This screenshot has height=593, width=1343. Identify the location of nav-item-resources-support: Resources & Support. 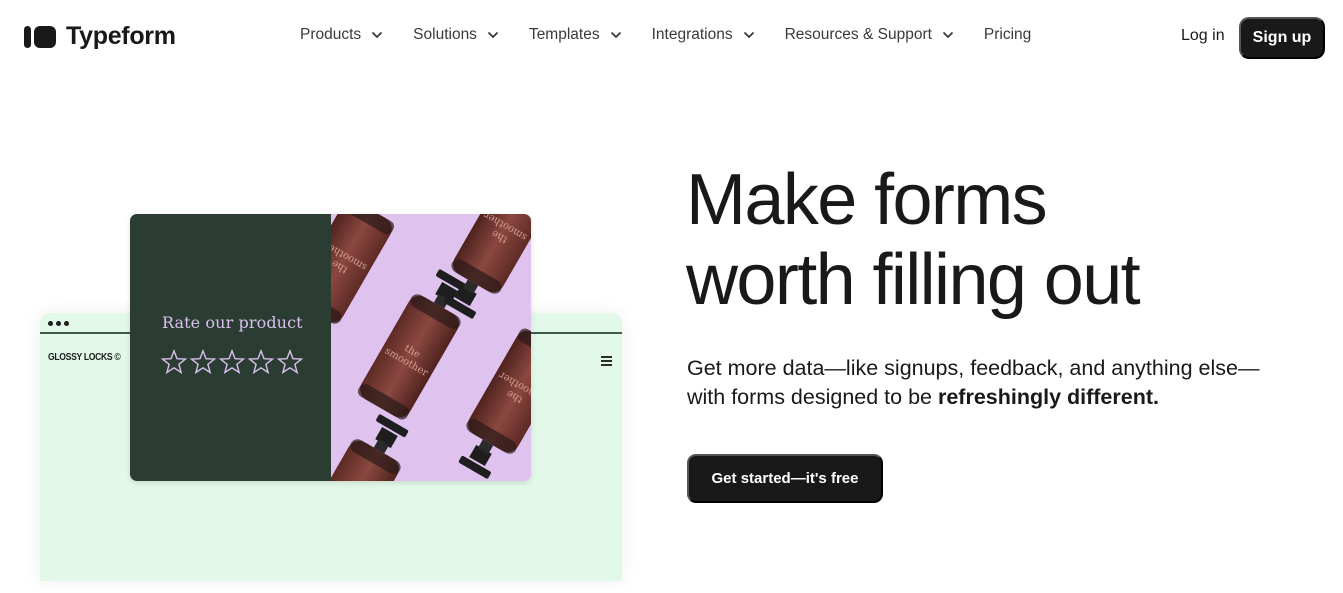
(869, 35).